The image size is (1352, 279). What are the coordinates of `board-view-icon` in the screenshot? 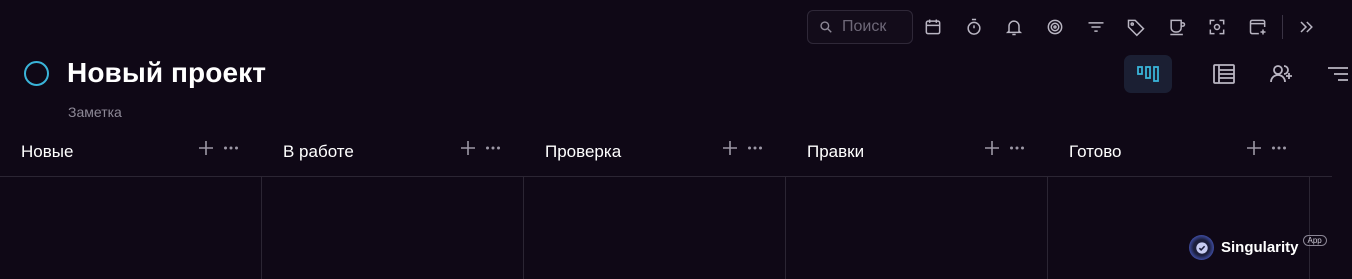 It's located at (1148, 74).